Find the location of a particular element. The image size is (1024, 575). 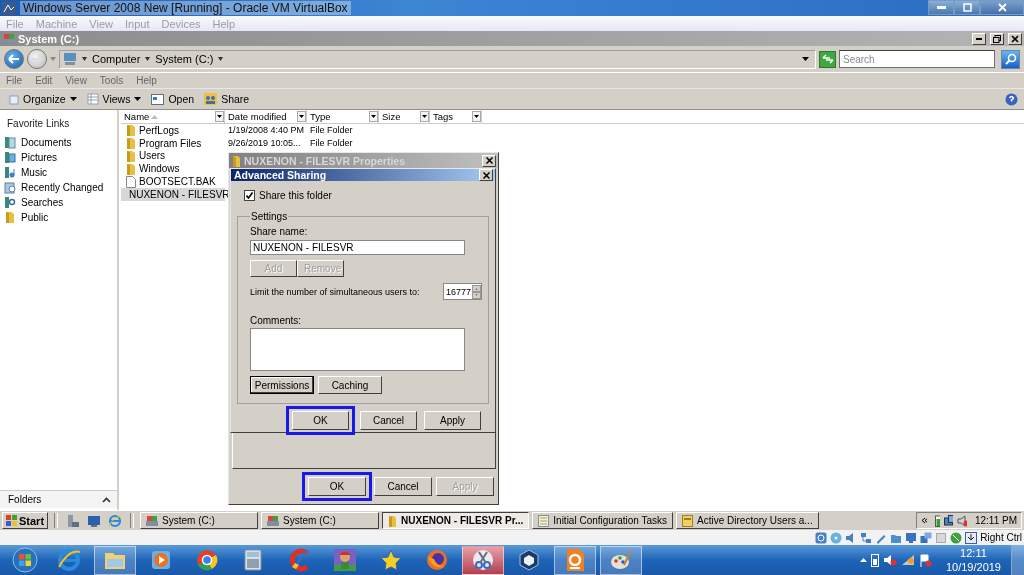

menu-item: Help is located at coordinates (146, 80).